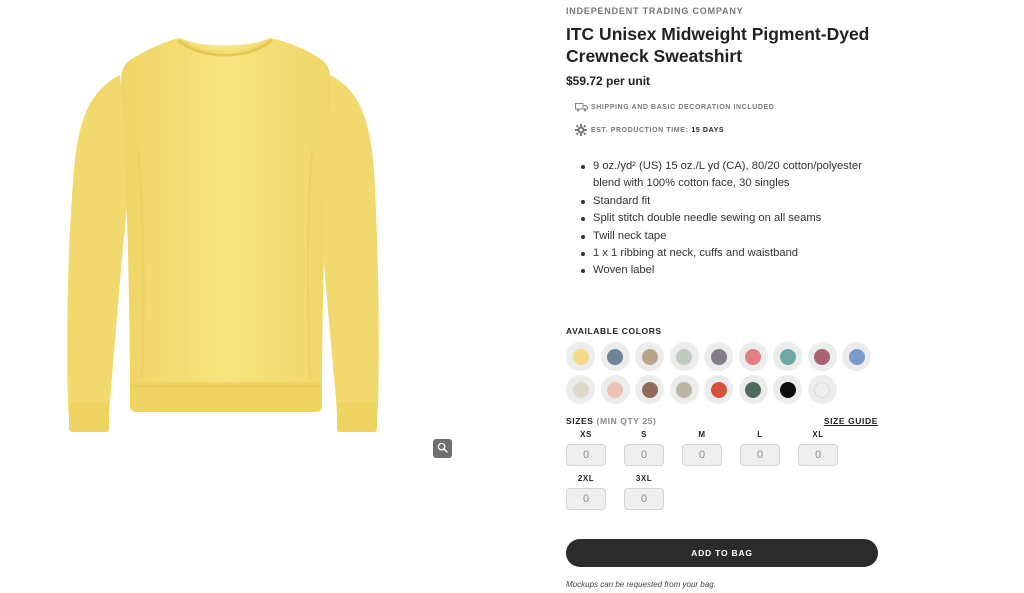  I want to click on brand-name: INDEPENDENT TRADING COMPANY, so click(655, 11).